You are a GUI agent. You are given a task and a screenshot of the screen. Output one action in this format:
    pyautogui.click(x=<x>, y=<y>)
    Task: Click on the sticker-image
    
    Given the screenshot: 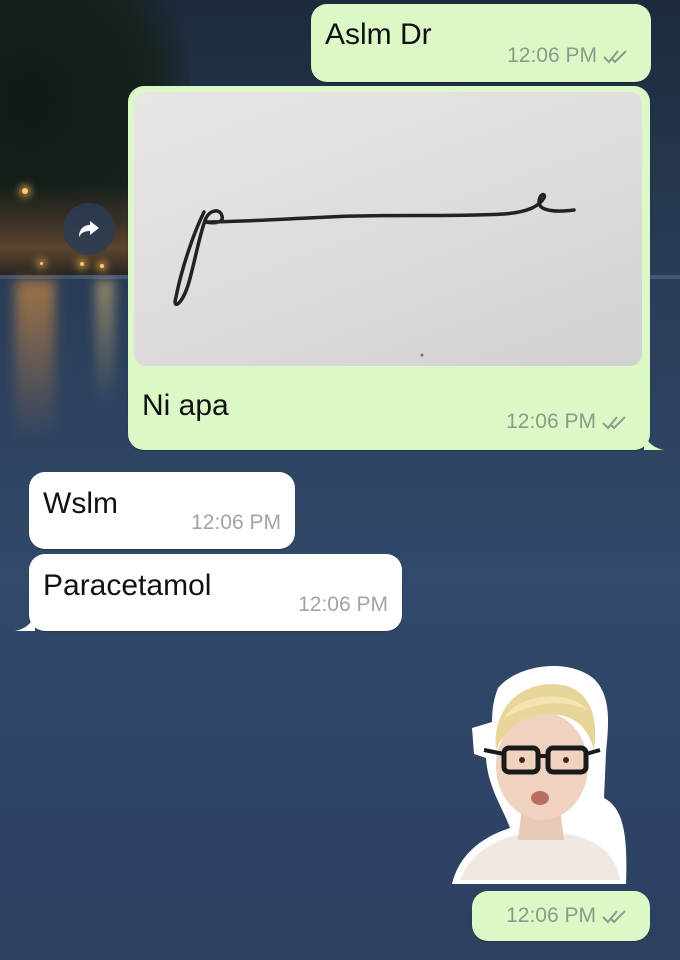 What is the action you would take?
    pyautogui.click(x=538, y=774)
    